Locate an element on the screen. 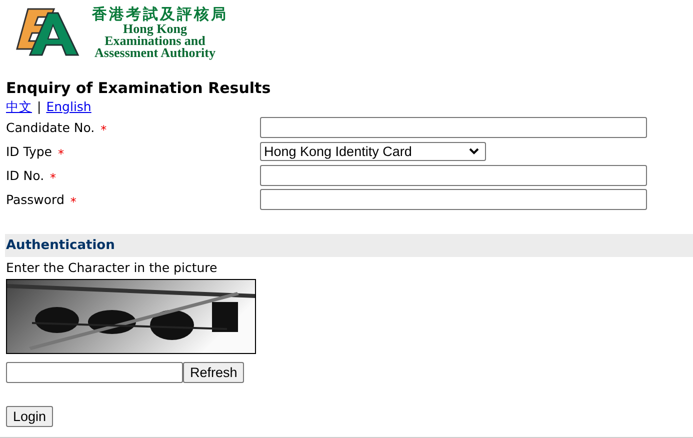 The image size is (693, 438). page-title: Enquiry of Examination Results is located at coordinates (139, 88).